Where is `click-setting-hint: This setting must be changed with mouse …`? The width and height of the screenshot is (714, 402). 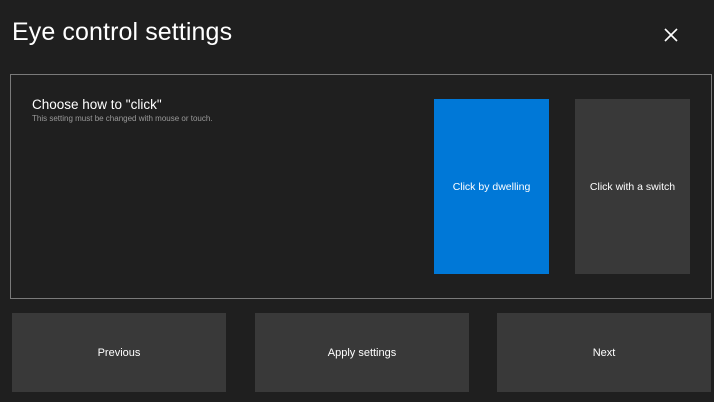 click-setting-hint: This setting must be changed with mouse … is located at coordinates (122, 118).